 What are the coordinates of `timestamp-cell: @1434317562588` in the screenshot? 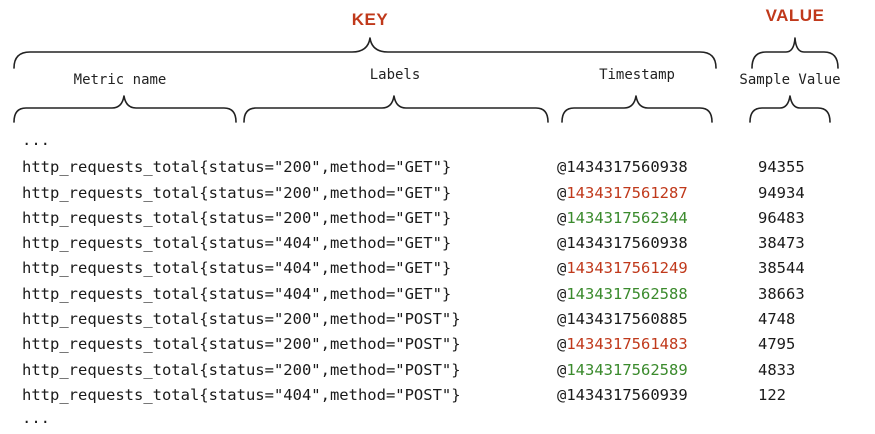 It's located at (622, 294).